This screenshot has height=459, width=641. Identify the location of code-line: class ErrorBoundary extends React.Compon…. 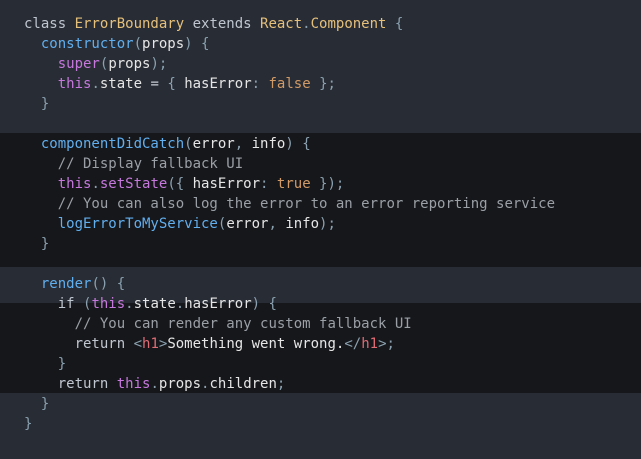
(289, 24).